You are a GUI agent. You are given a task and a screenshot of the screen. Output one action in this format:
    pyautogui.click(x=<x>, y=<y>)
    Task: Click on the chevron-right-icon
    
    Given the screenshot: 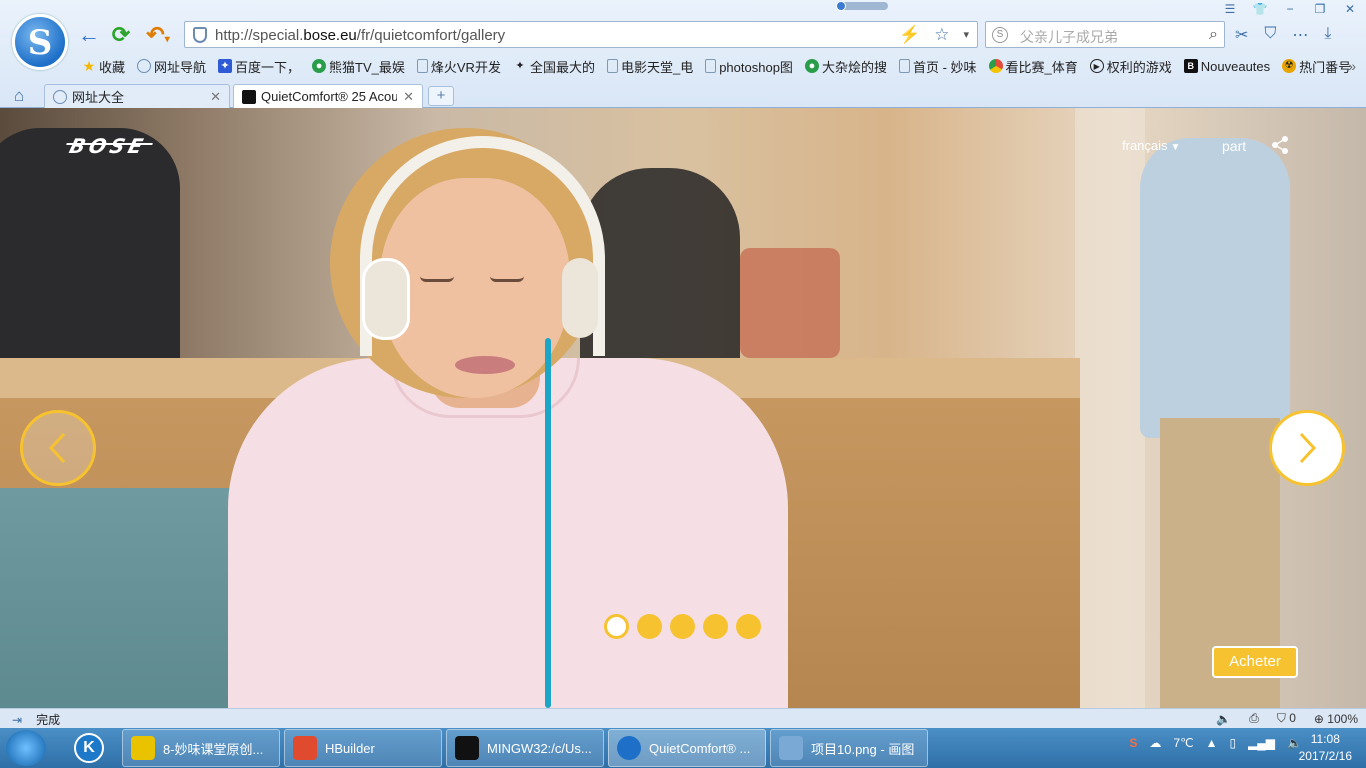 What is the action you would take?
    pyautogui.click(x=1308, y=448)
    